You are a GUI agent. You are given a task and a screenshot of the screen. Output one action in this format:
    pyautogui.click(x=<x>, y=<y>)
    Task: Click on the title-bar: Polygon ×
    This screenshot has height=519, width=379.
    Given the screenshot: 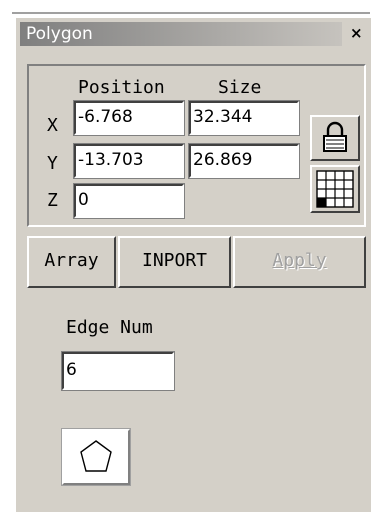 What is the action you would take?
    pyautogui.click(x=195, y=34)
    